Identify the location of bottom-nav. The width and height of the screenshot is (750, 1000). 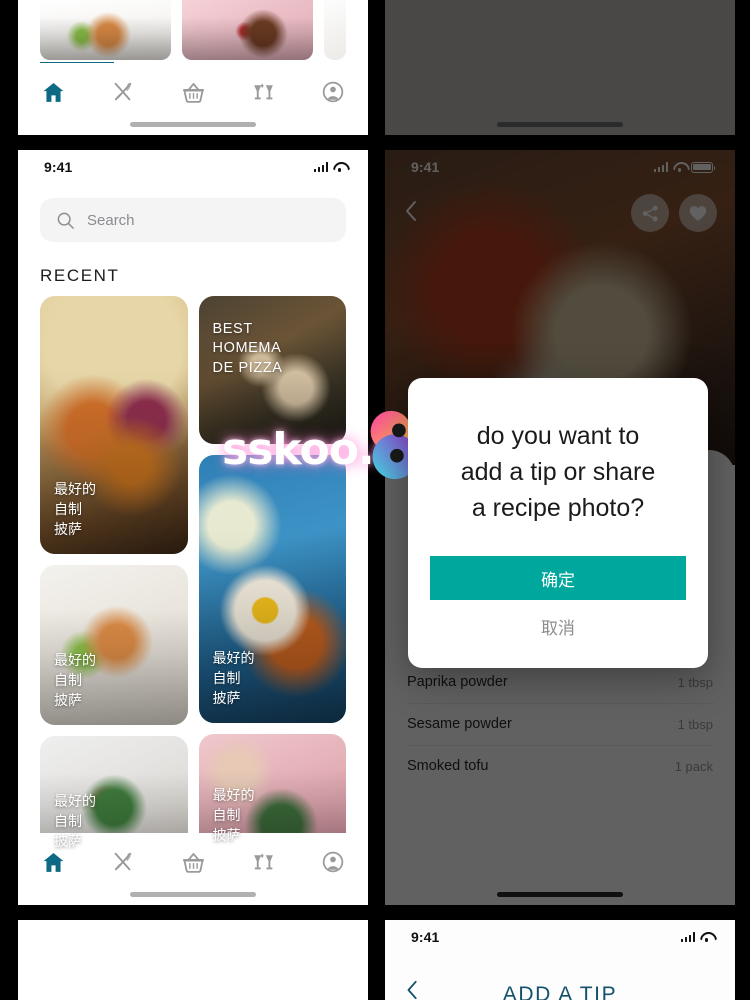
(193, 99).